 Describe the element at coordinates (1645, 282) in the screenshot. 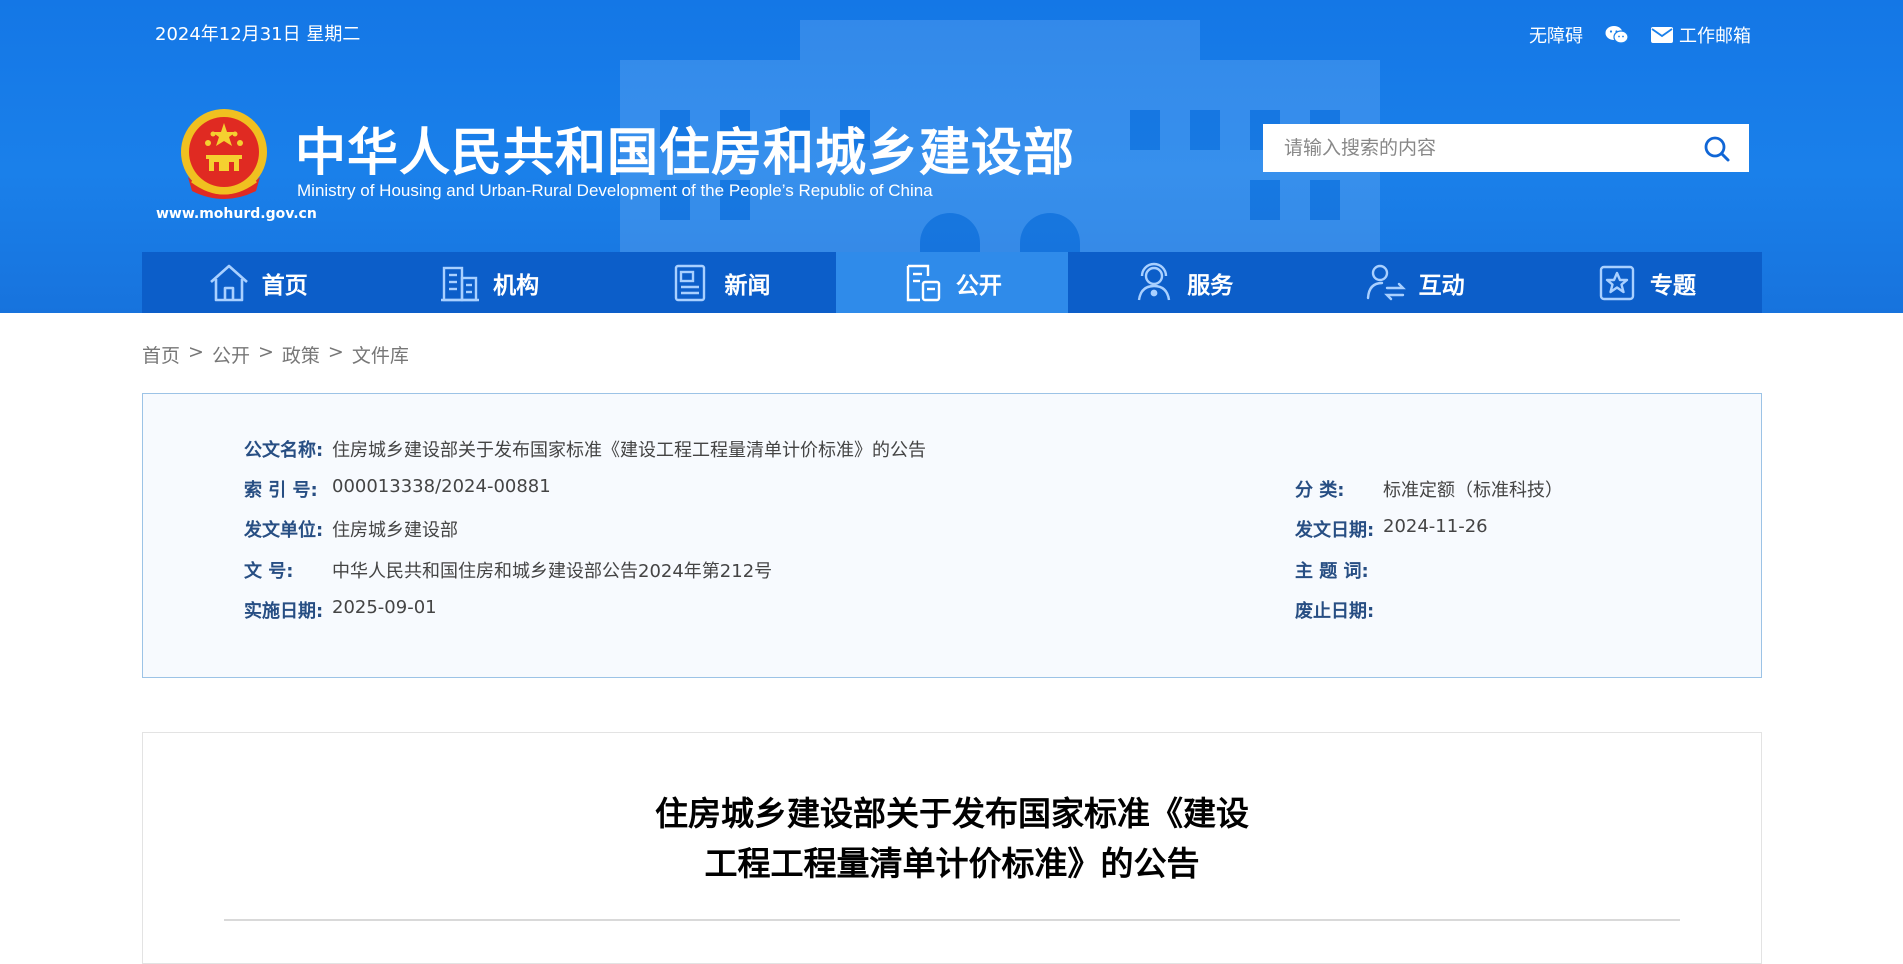

I see `nav-item-topic: 专题` at that location.